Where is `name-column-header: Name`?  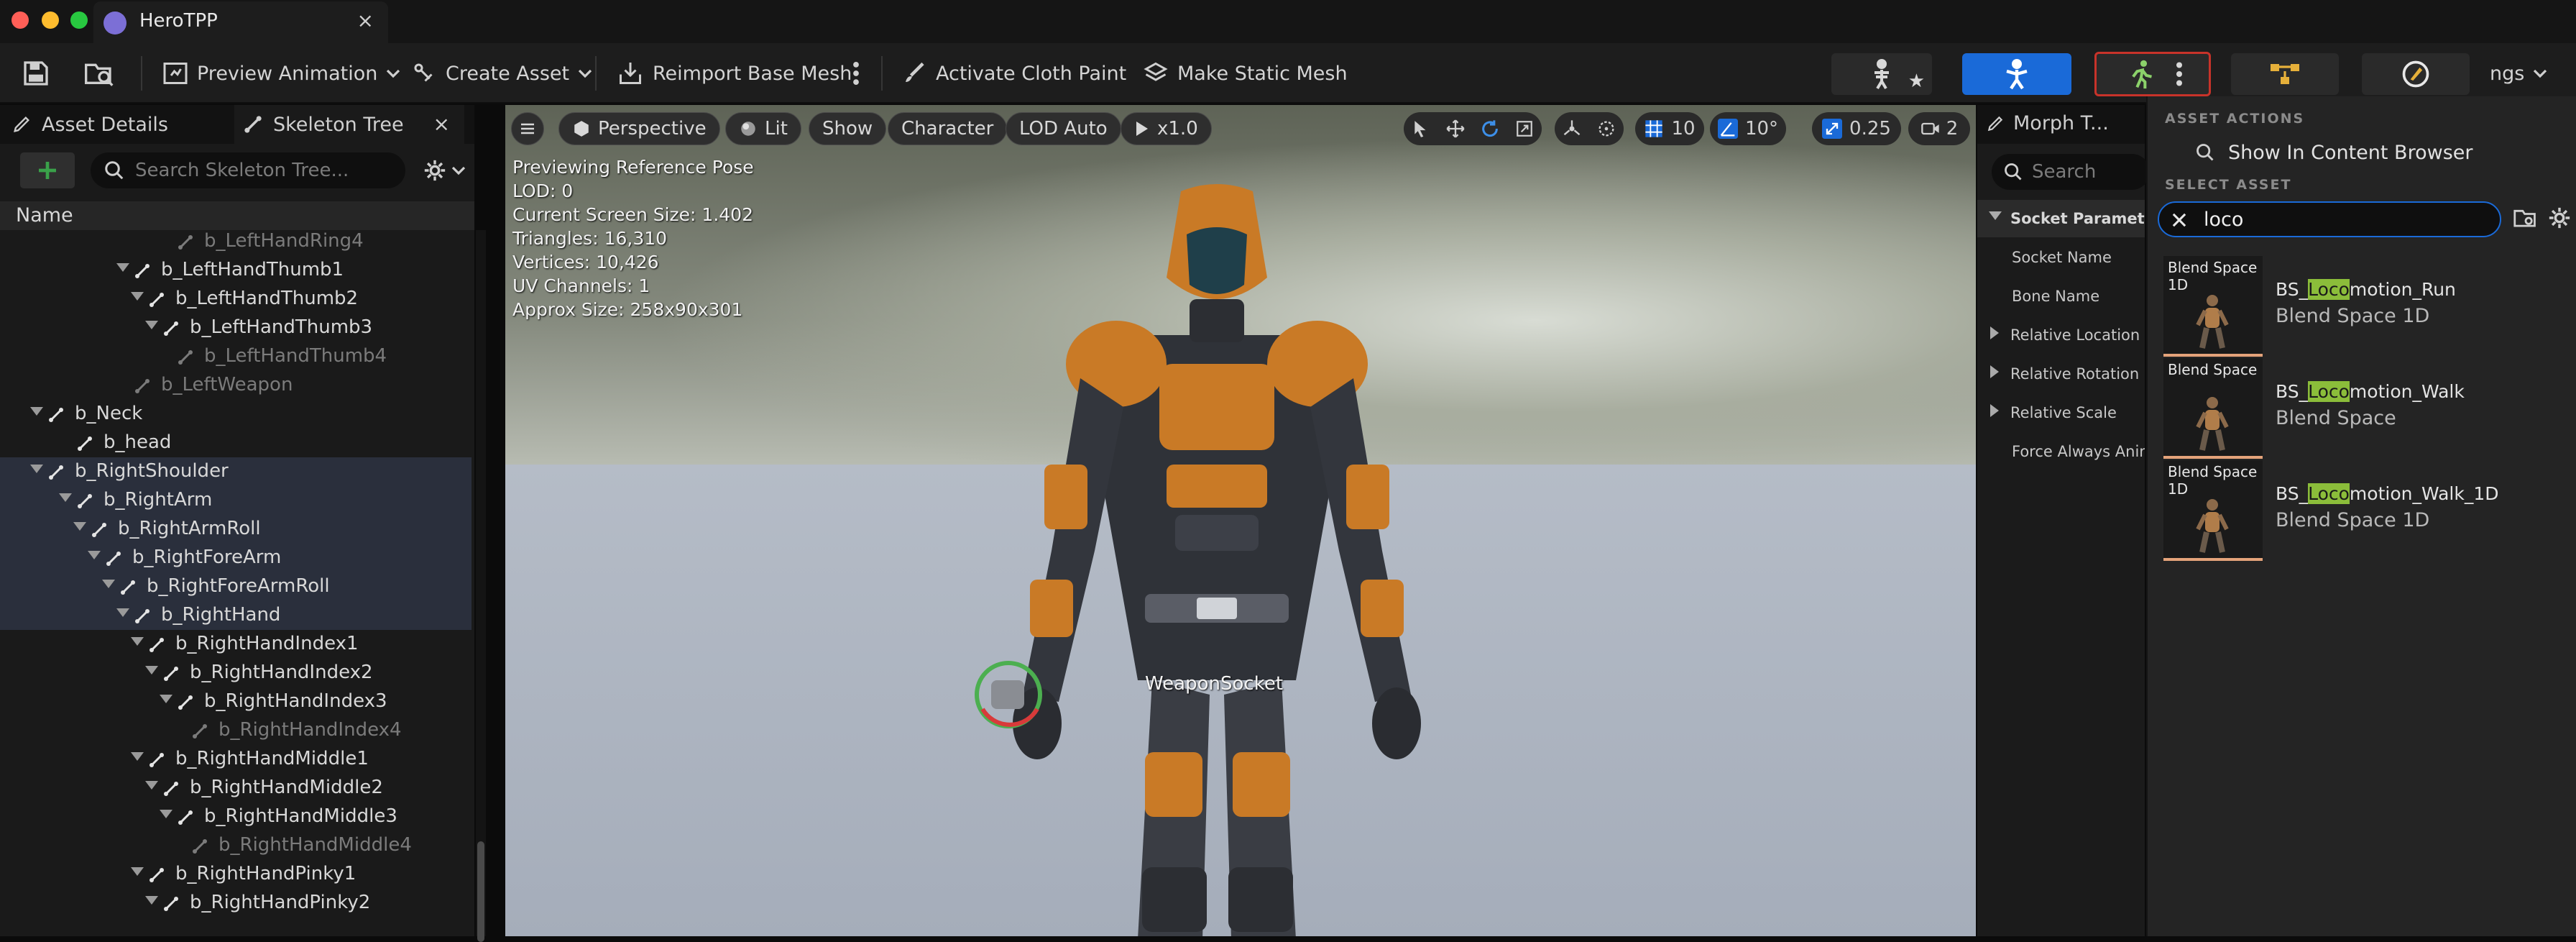
name-column-header: Name is located at coordinates (237, 215).